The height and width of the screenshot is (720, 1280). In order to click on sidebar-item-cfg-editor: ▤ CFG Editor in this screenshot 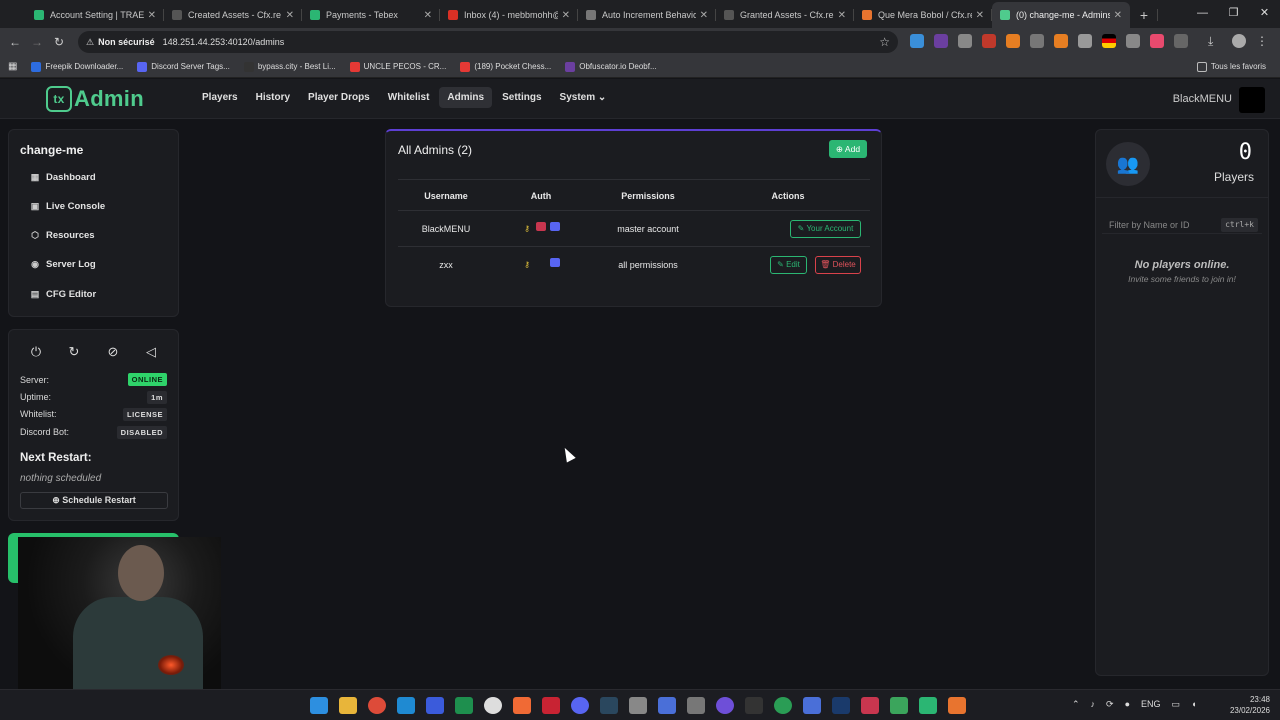, I will do `click(62, 294)`.